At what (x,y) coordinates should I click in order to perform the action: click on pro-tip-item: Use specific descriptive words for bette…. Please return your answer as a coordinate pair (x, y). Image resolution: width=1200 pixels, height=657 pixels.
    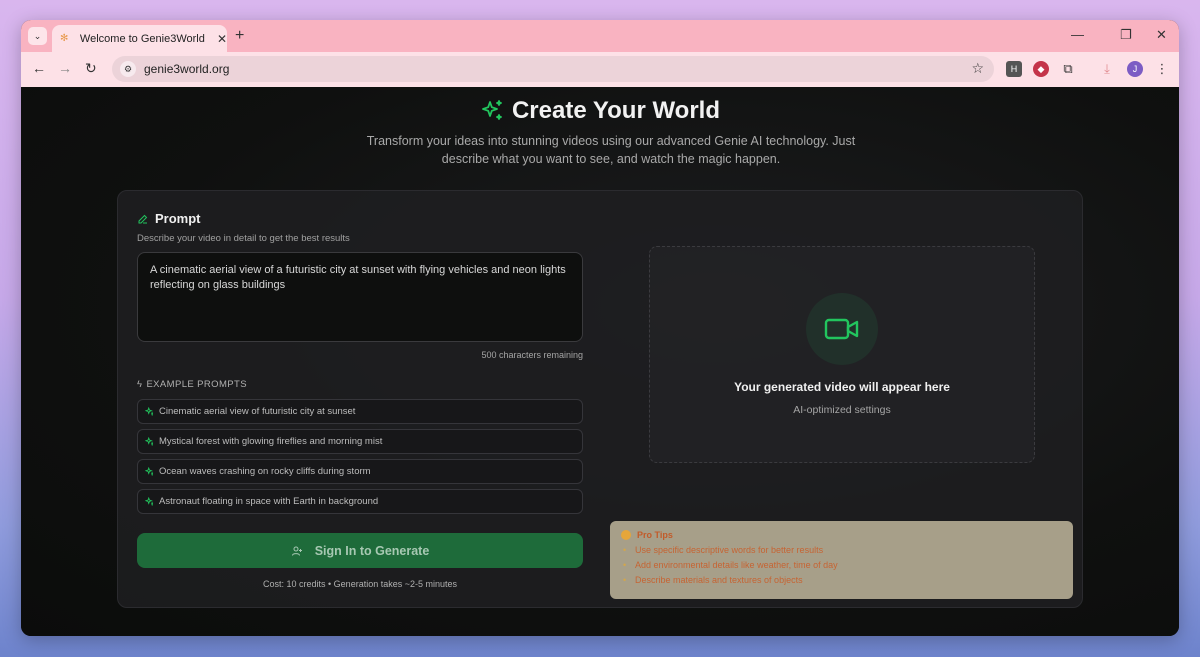
    Looking at the image, I should click on (841, 550).